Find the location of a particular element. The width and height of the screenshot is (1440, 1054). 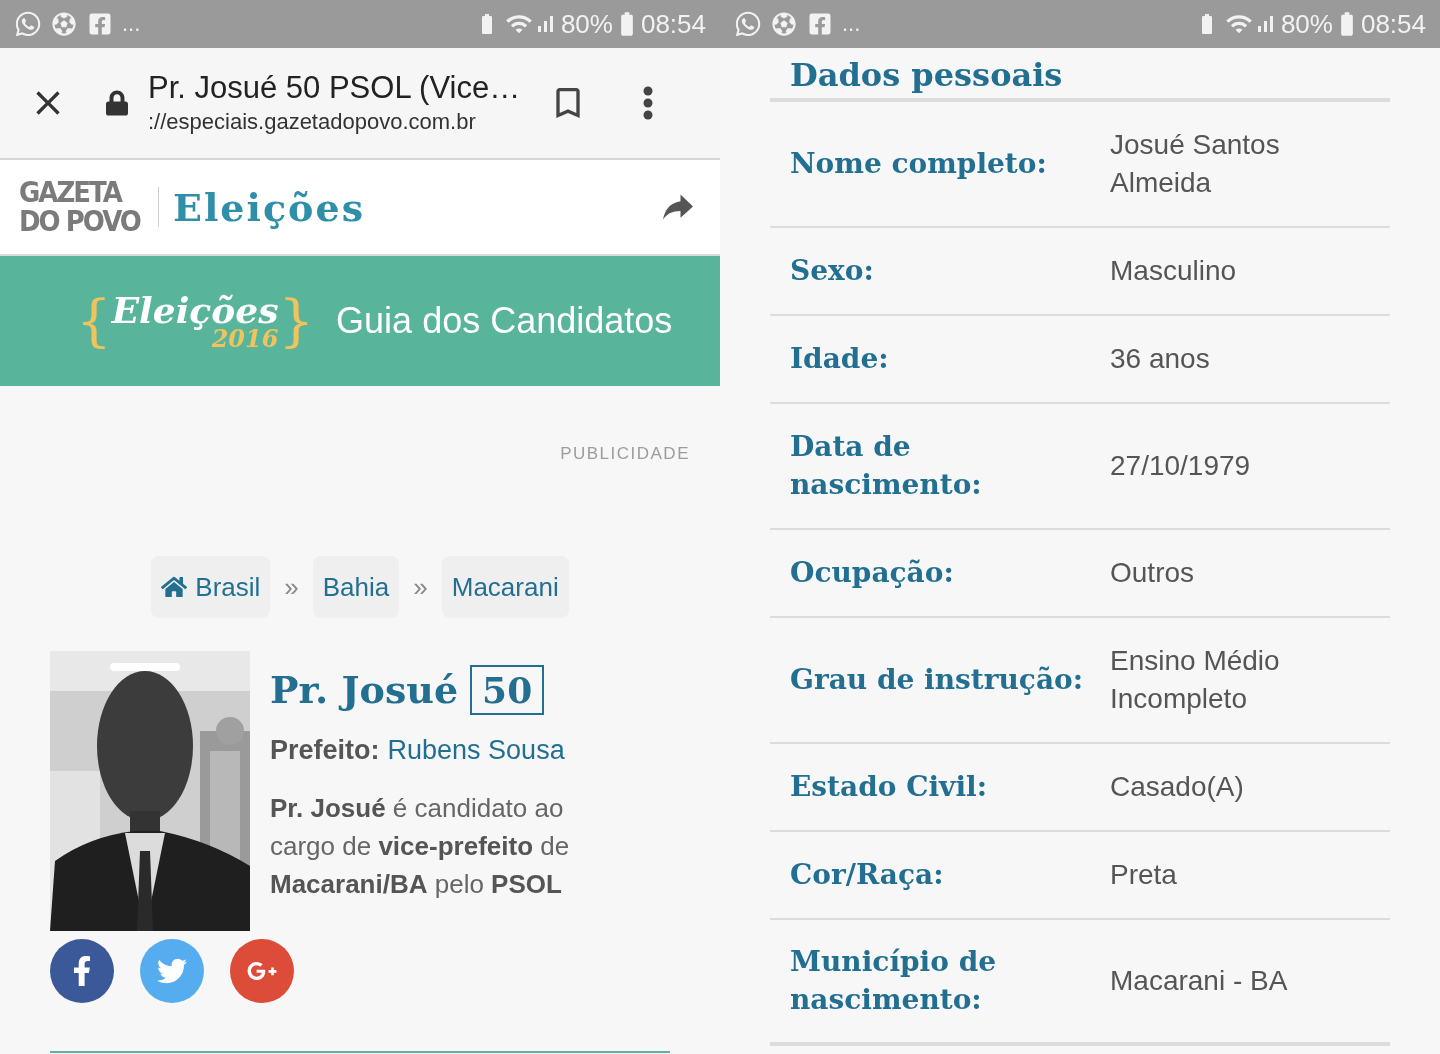

field-label: Data de nascimento: is located at coordinates (886, 466).